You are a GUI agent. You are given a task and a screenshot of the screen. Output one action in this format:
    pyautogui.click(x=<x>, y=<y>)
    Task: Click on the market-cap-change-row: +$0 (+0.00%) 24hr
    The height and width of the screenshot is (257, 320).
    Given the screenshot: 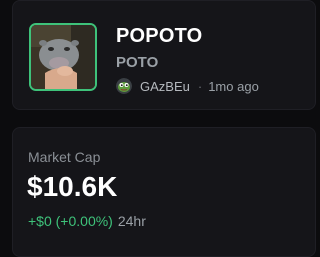 What is the action you would take?
    pyautogui.click(x=87, y=221)
    